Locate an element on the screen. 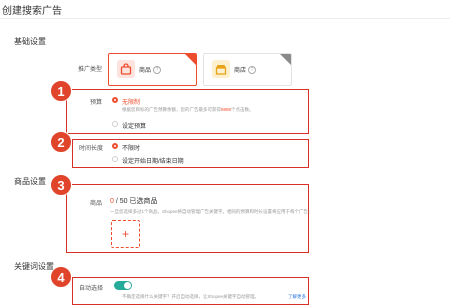  page-title: 创建搜索广告 is located at coordinates (32, 11).